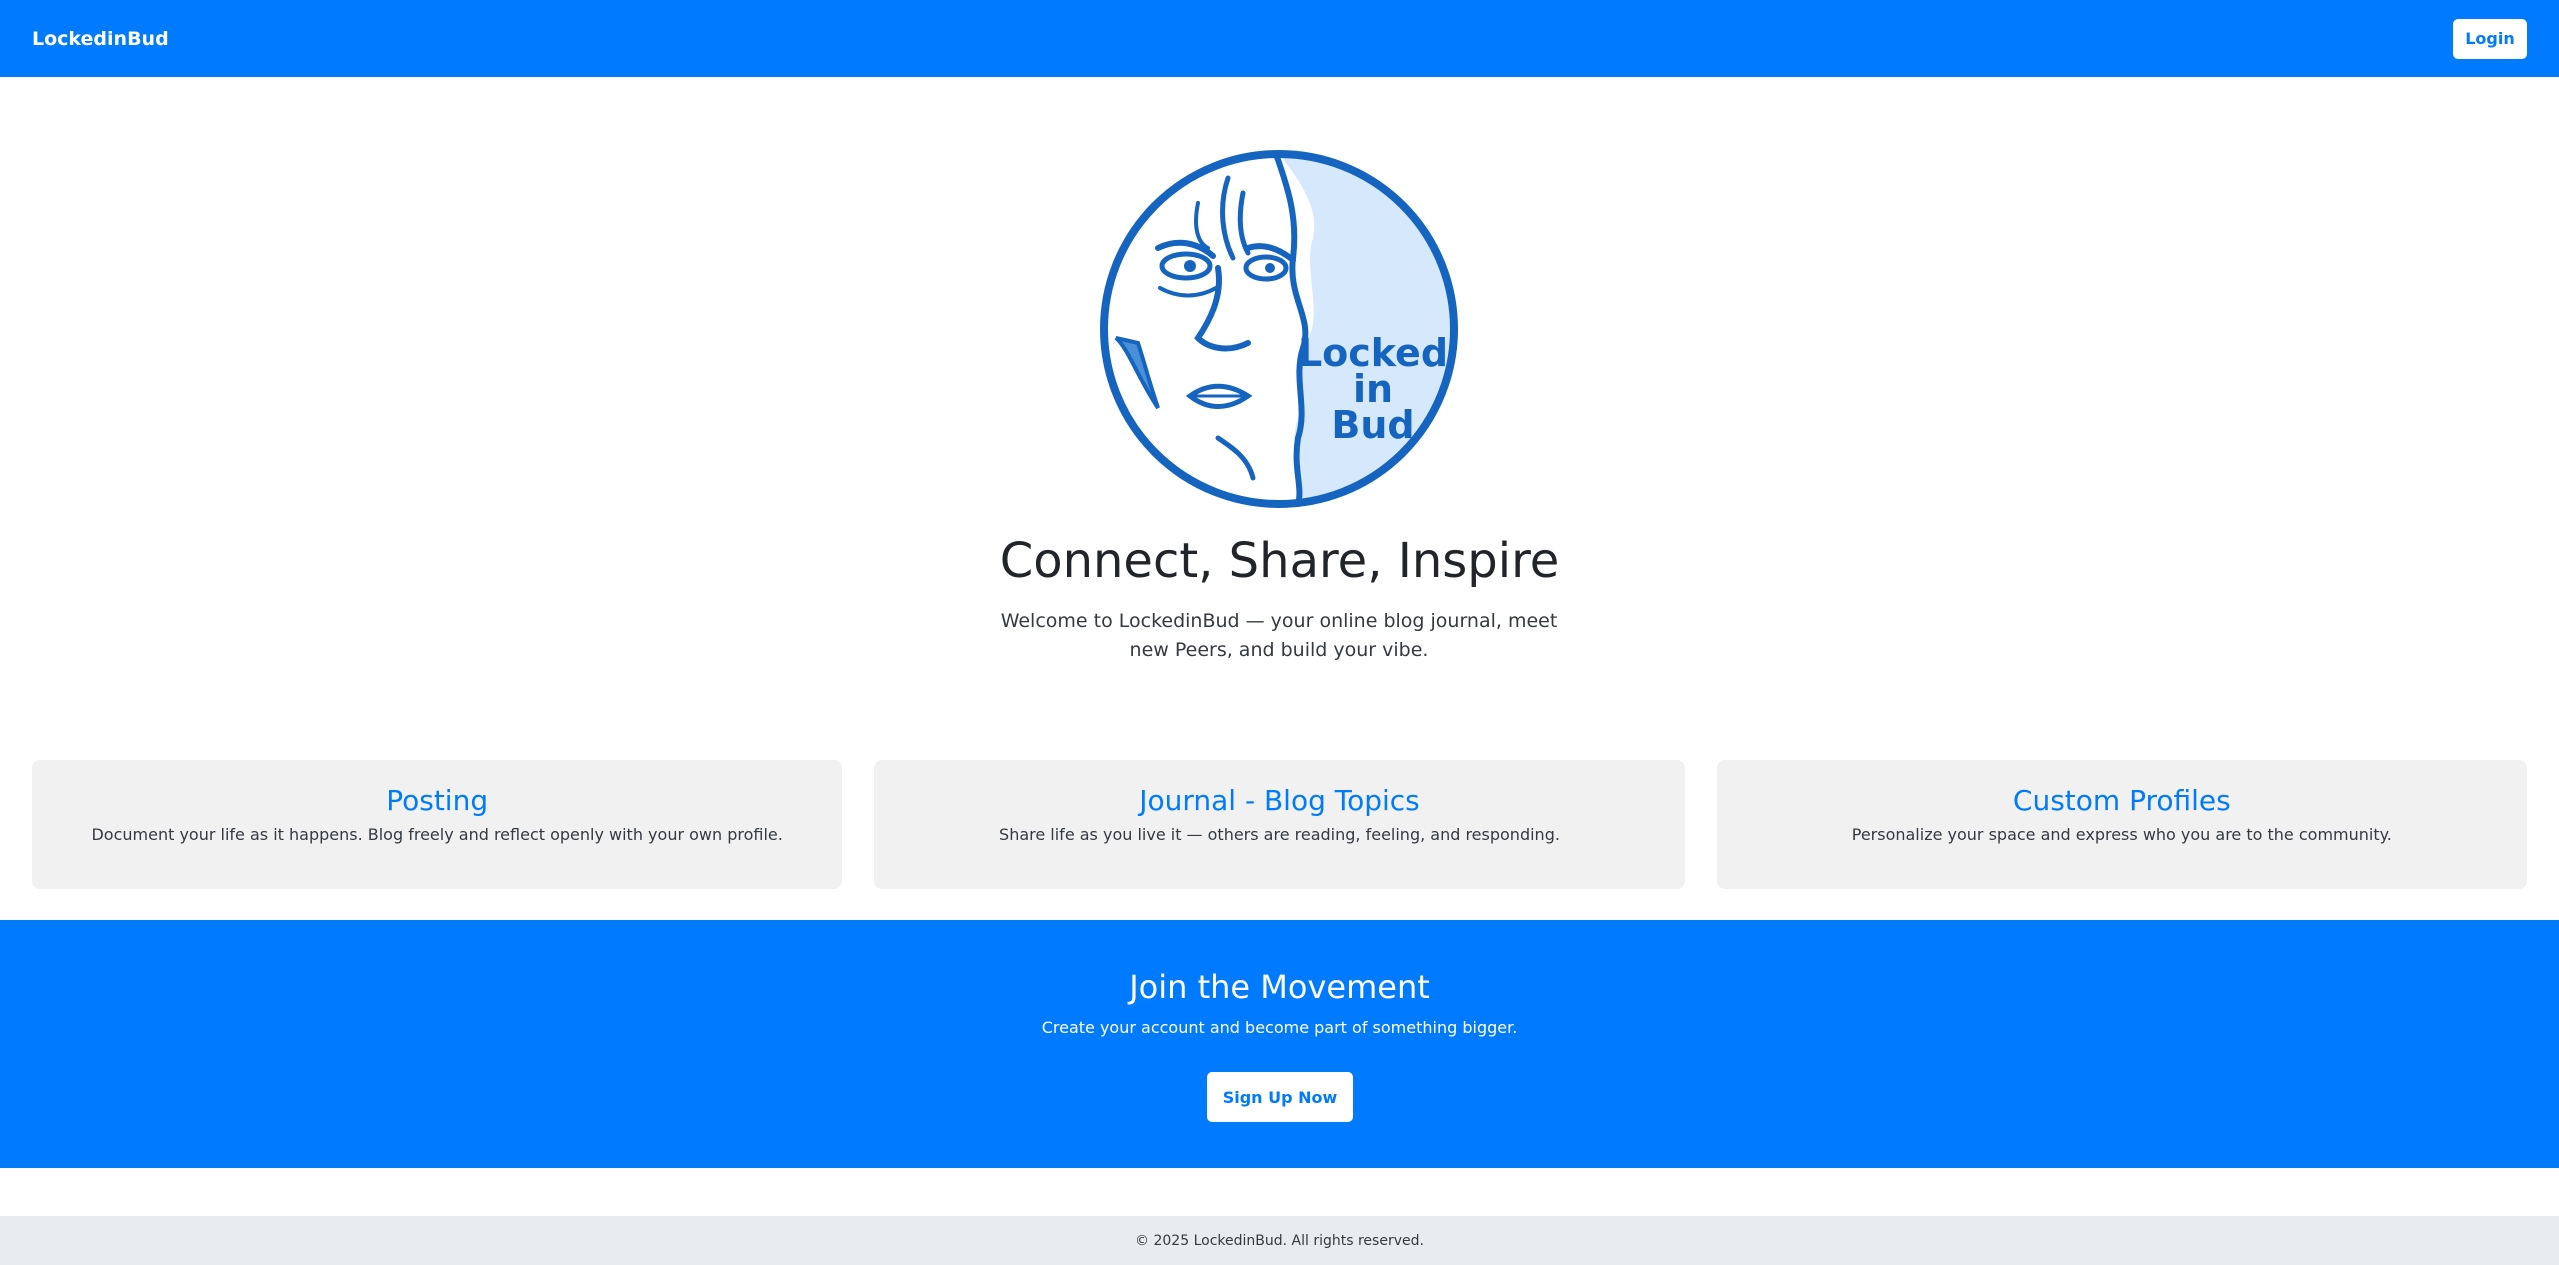  I want to click on page-footer: © 2025 LockedinBud. All rights reserved., so click(1279, 1240).